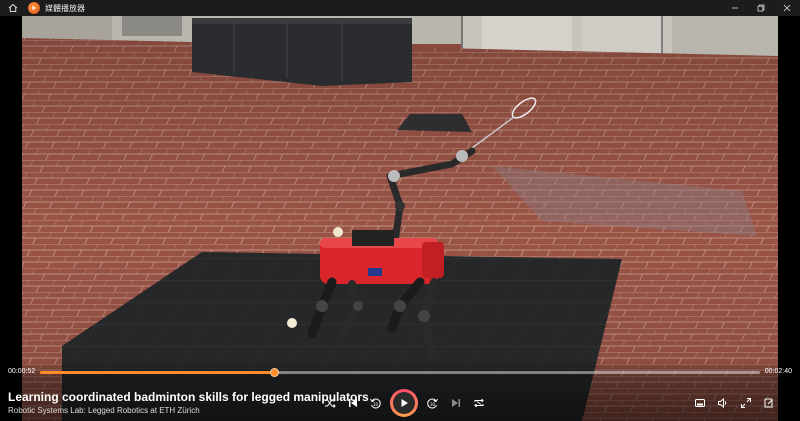  I want to click on next-icon, so click(455, 403).